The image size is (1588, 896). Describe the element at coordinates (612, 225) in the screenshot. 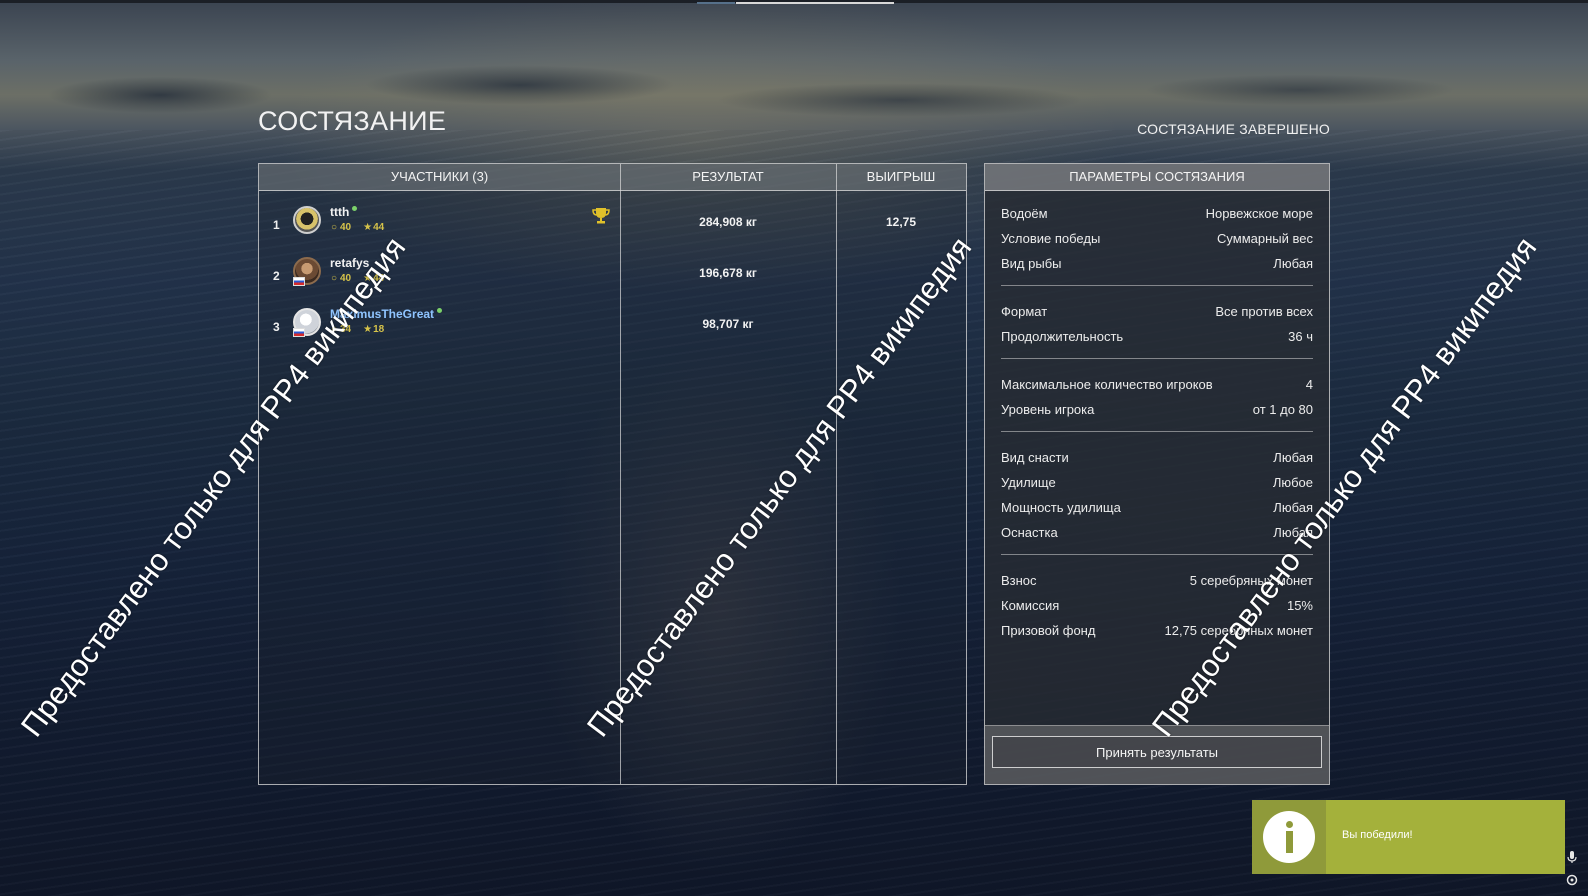

I see `table-row: 1 ttth ○ 40 ★44 284,908 кг 12,75` at that location.